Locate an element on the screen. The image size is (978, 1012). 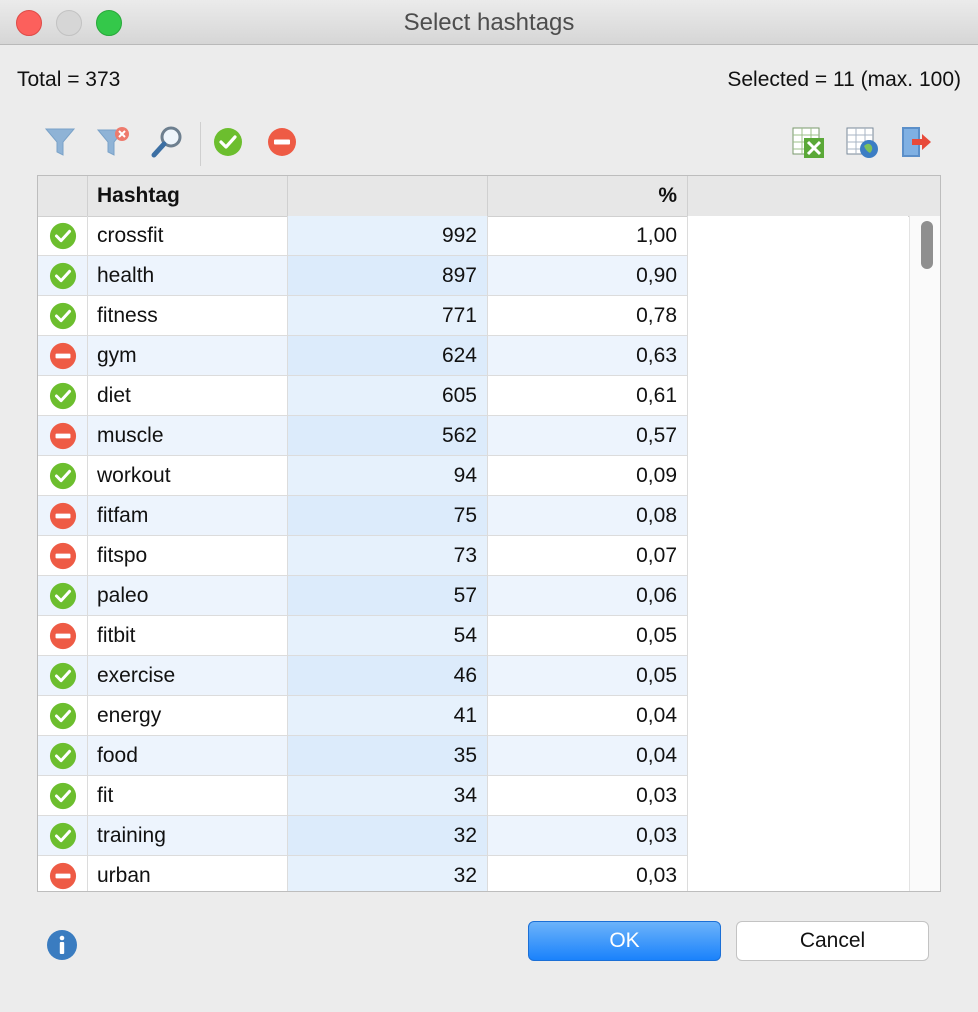
table-row: crossfit 992 1,00 is located at coordinates (473, 236).